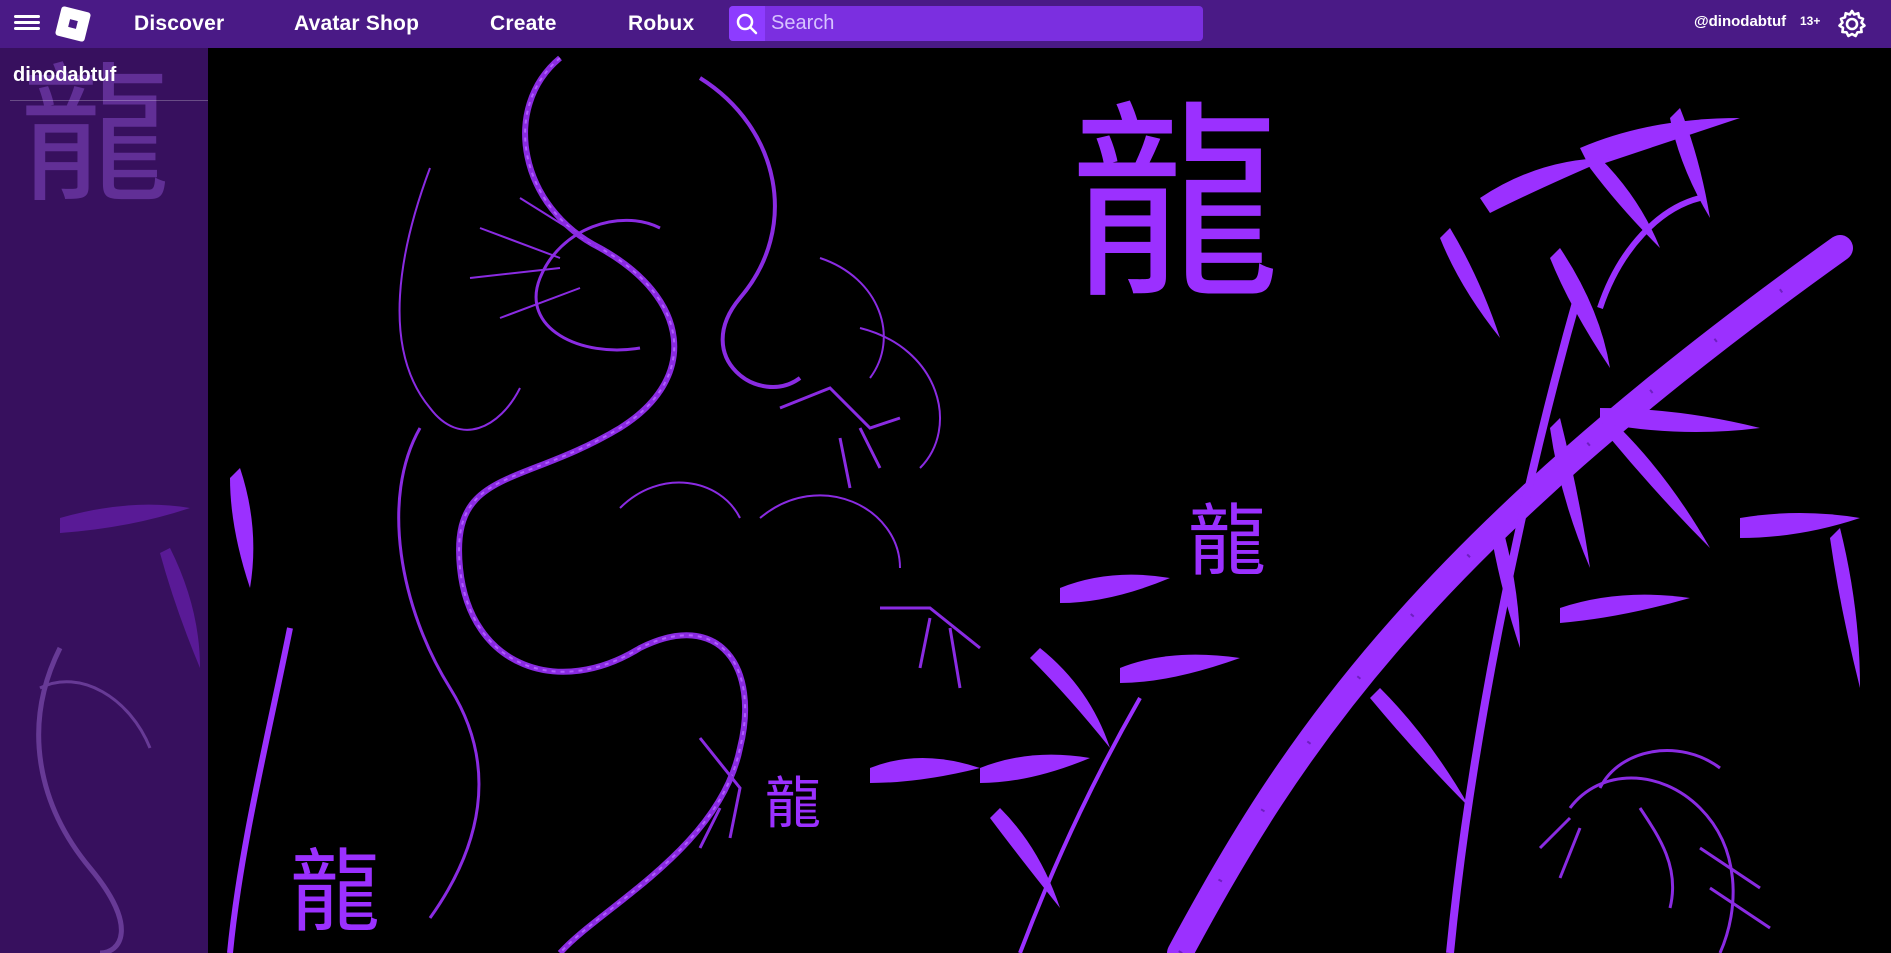  I want to click on search-bar, so click(966, 23).